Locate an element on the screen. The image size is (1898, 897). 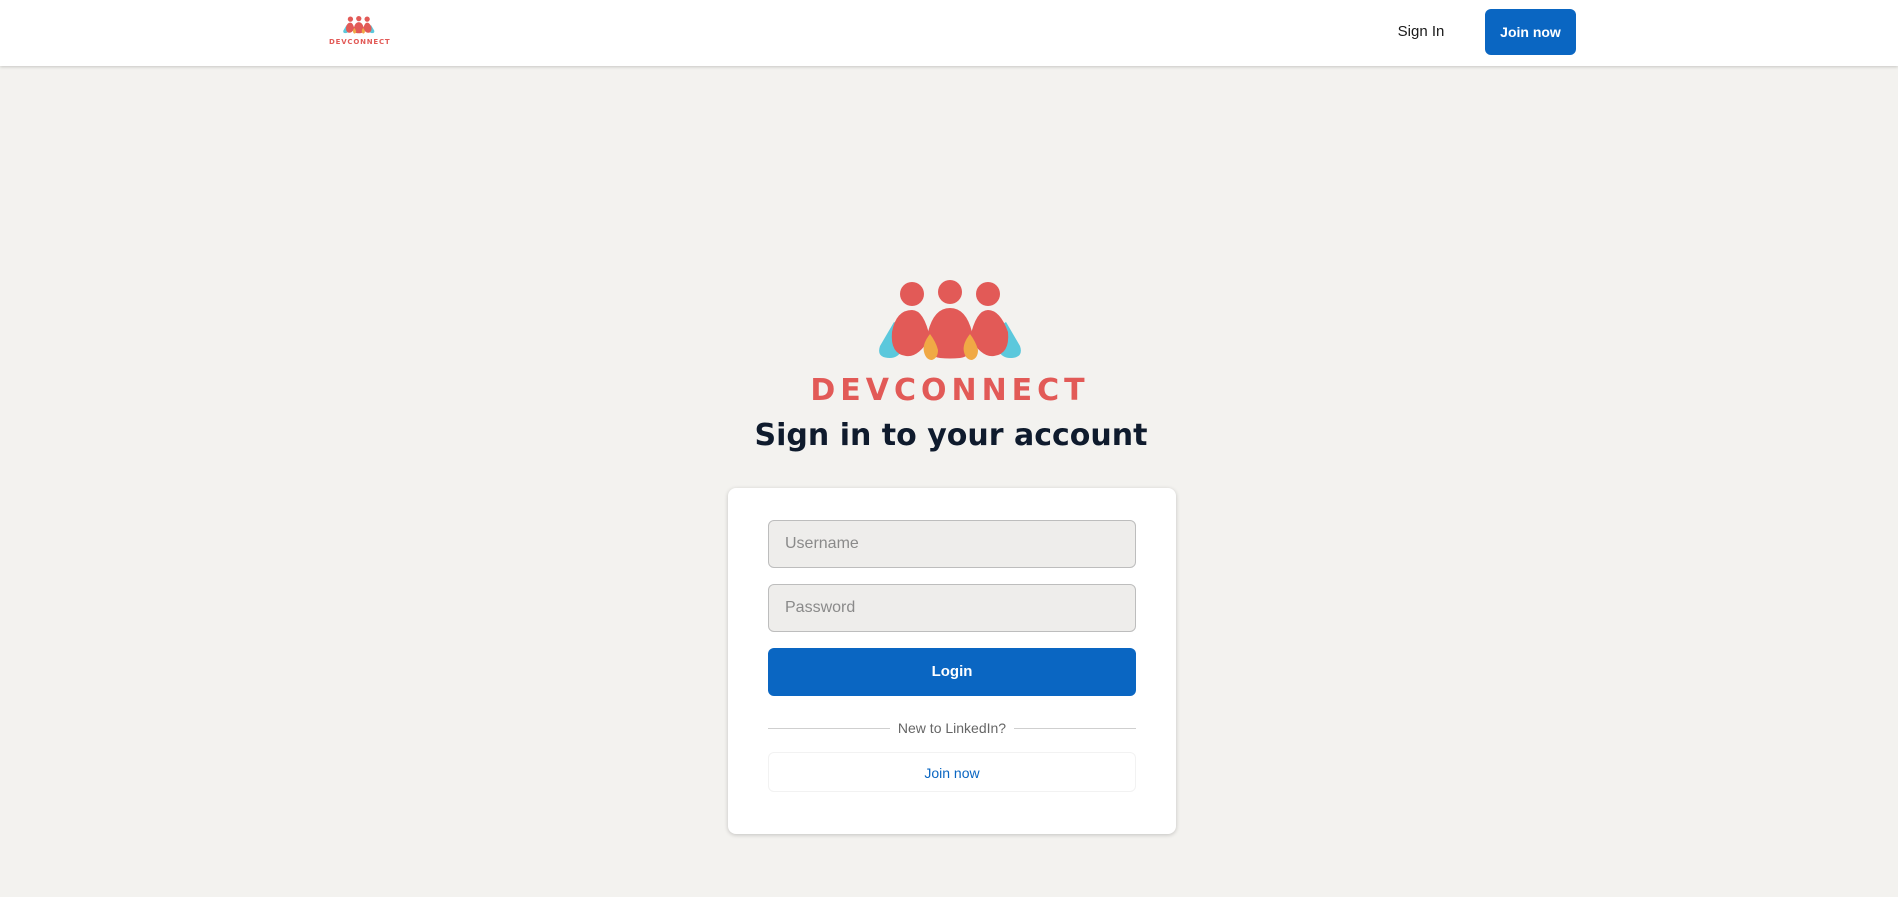
devconnect-logo: DEVCONNECT is located at coordinates (360, 32).